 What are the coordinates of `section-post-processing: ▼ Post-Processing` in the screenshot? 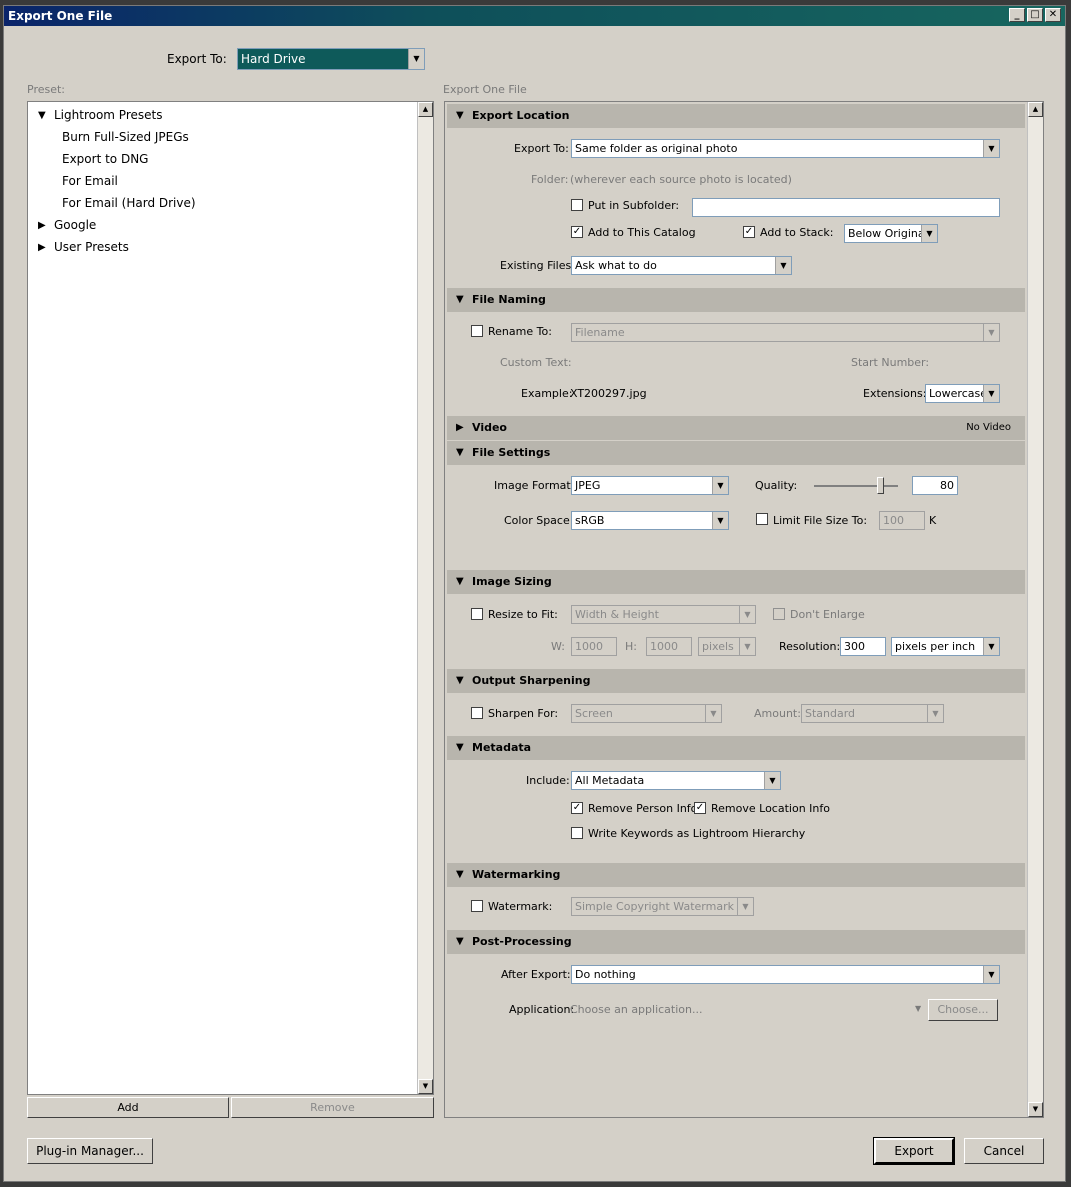 It's located at (736, 942).